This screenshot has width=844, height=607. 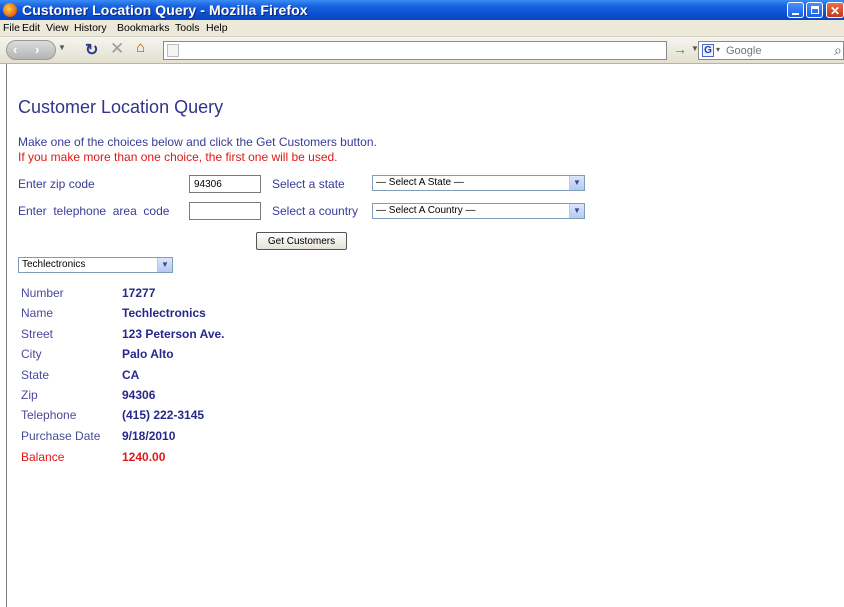 What do you see at coordinates (37, 49) in the screenshot?
I see `forward-arrow-icon: ›` at bounding box center [37, 49].